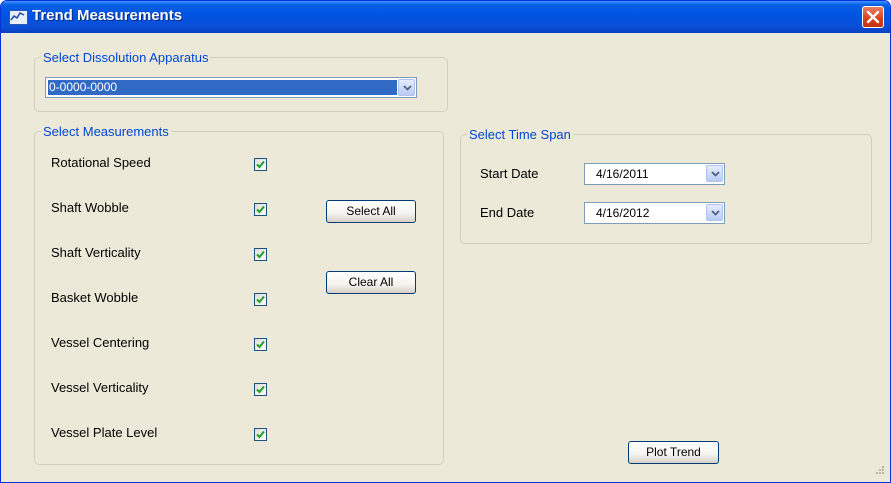  I want to click on close-button, so click(873, 17).